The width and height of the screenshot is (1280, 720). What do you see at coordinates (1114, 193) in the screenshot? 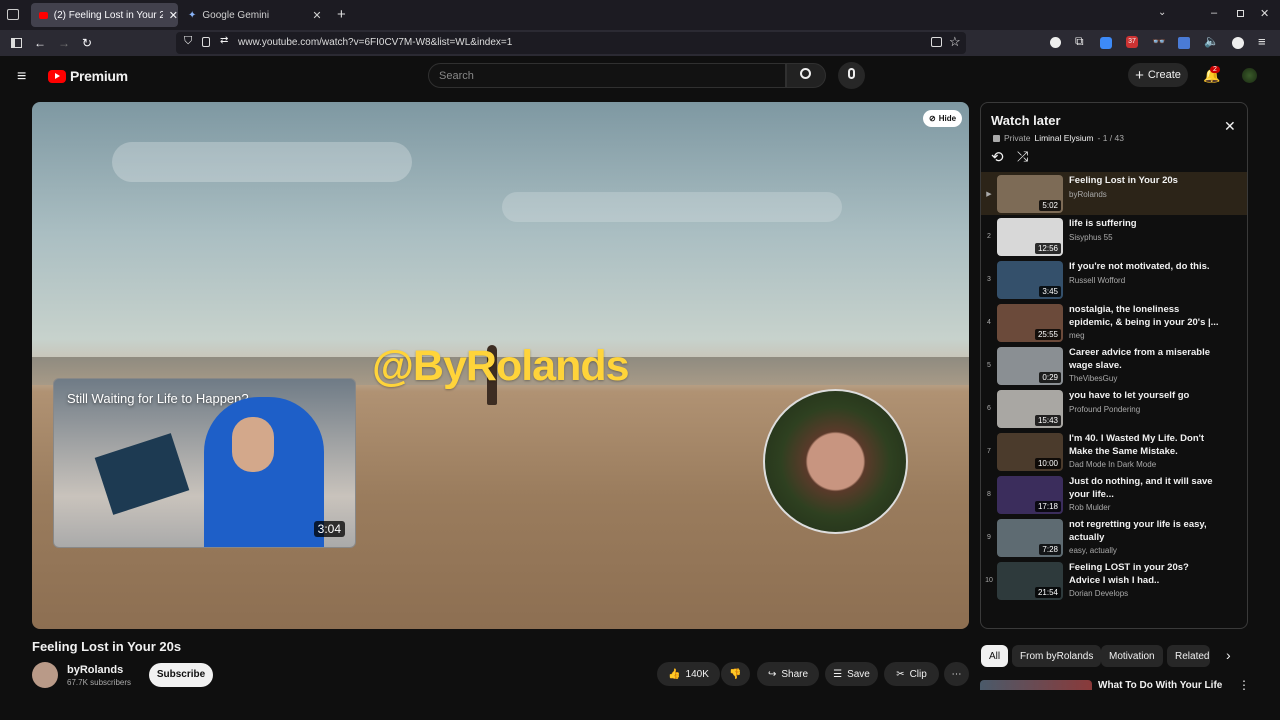
I see `playlist-item: ▶ 5:02 Feeling Lost in Your 20s byRolands` at bounding box center [1114, 193].